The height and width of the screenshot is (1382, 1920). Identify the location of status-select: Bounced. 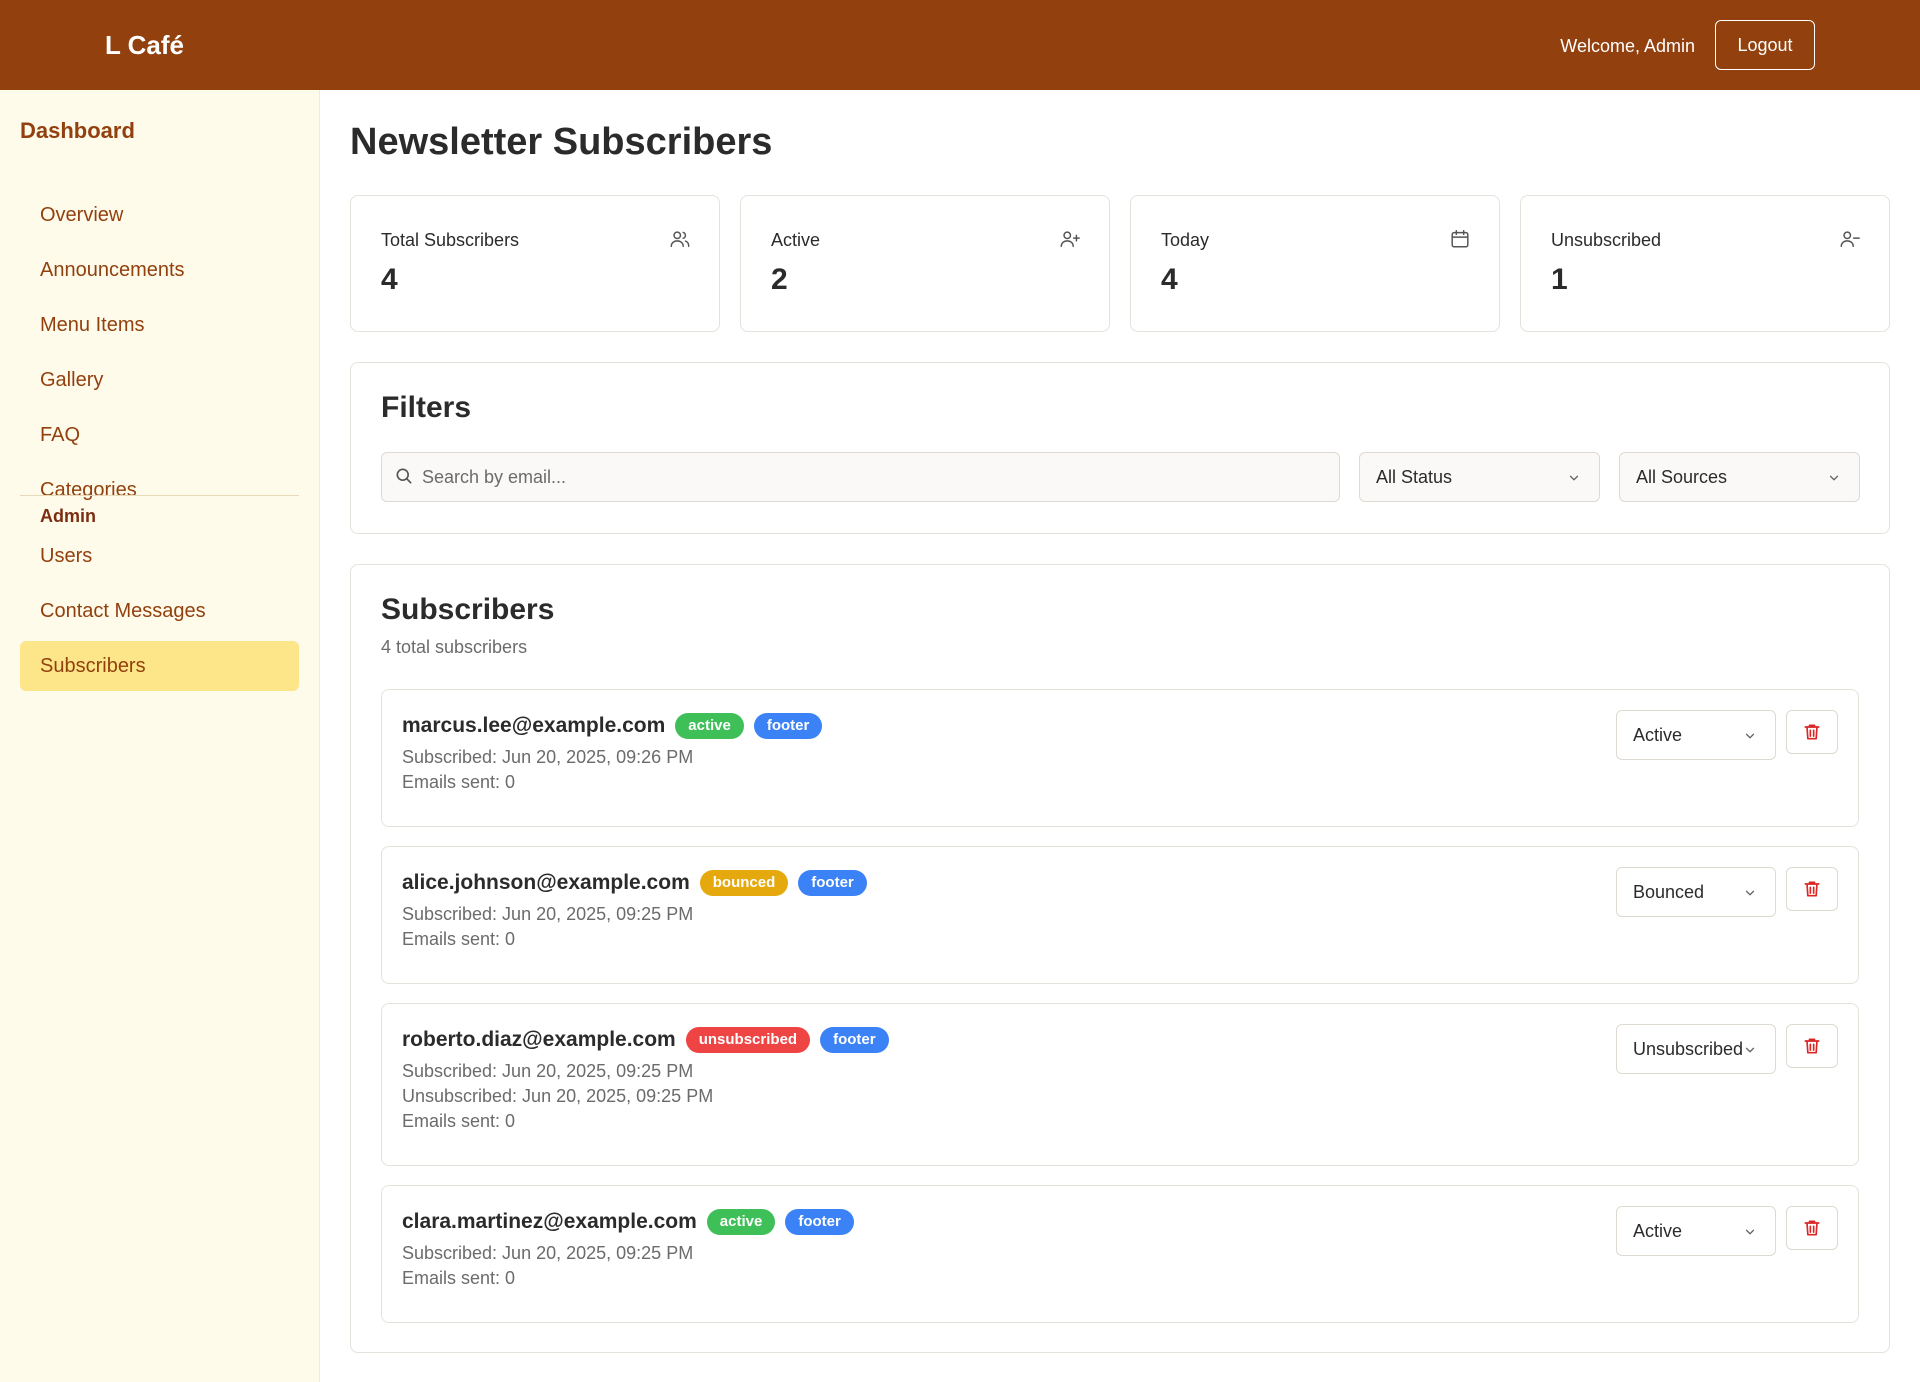
(1696, 892).